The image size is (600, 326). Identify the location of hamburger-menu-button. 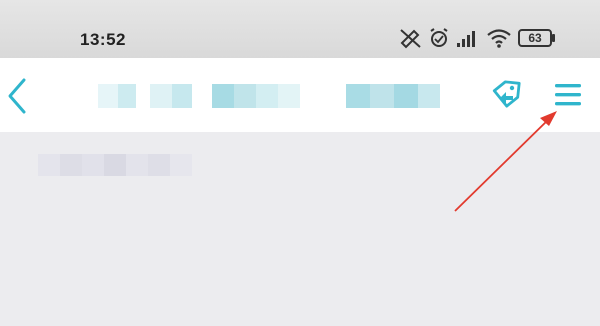
(568, 95).